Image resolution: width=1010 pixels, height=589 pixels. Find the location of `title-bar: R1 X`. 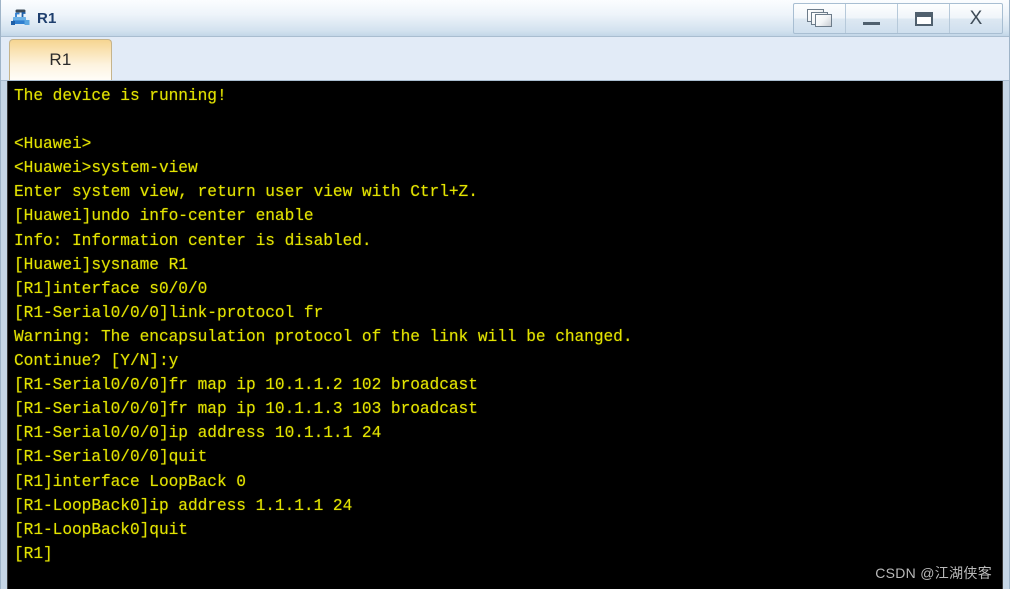

title-bar: R1 X is located at coordinates (505, 18).